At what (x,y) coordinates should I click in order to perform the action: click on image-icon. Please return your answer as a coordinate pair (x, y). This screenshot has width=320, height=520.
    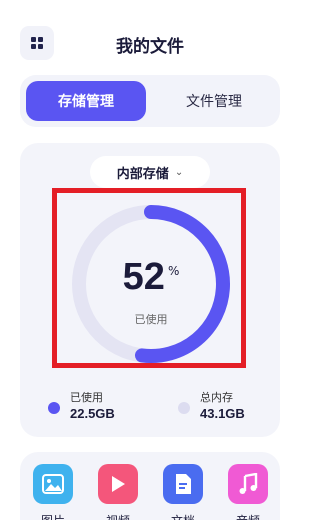
    Looking at the image, I should click on (53, 484).